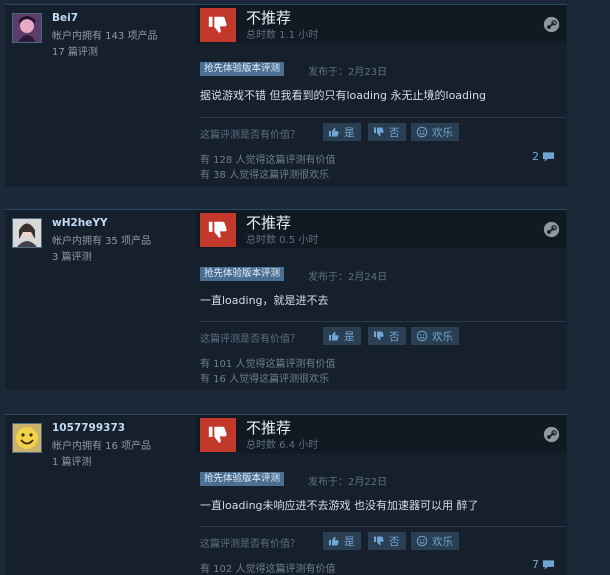 Image resolution: width=610 pixels, height=575 pixels. Describe the element at coordinates (80, 223) in the screenshot. I see `author-name: wH2heYY` at that location.